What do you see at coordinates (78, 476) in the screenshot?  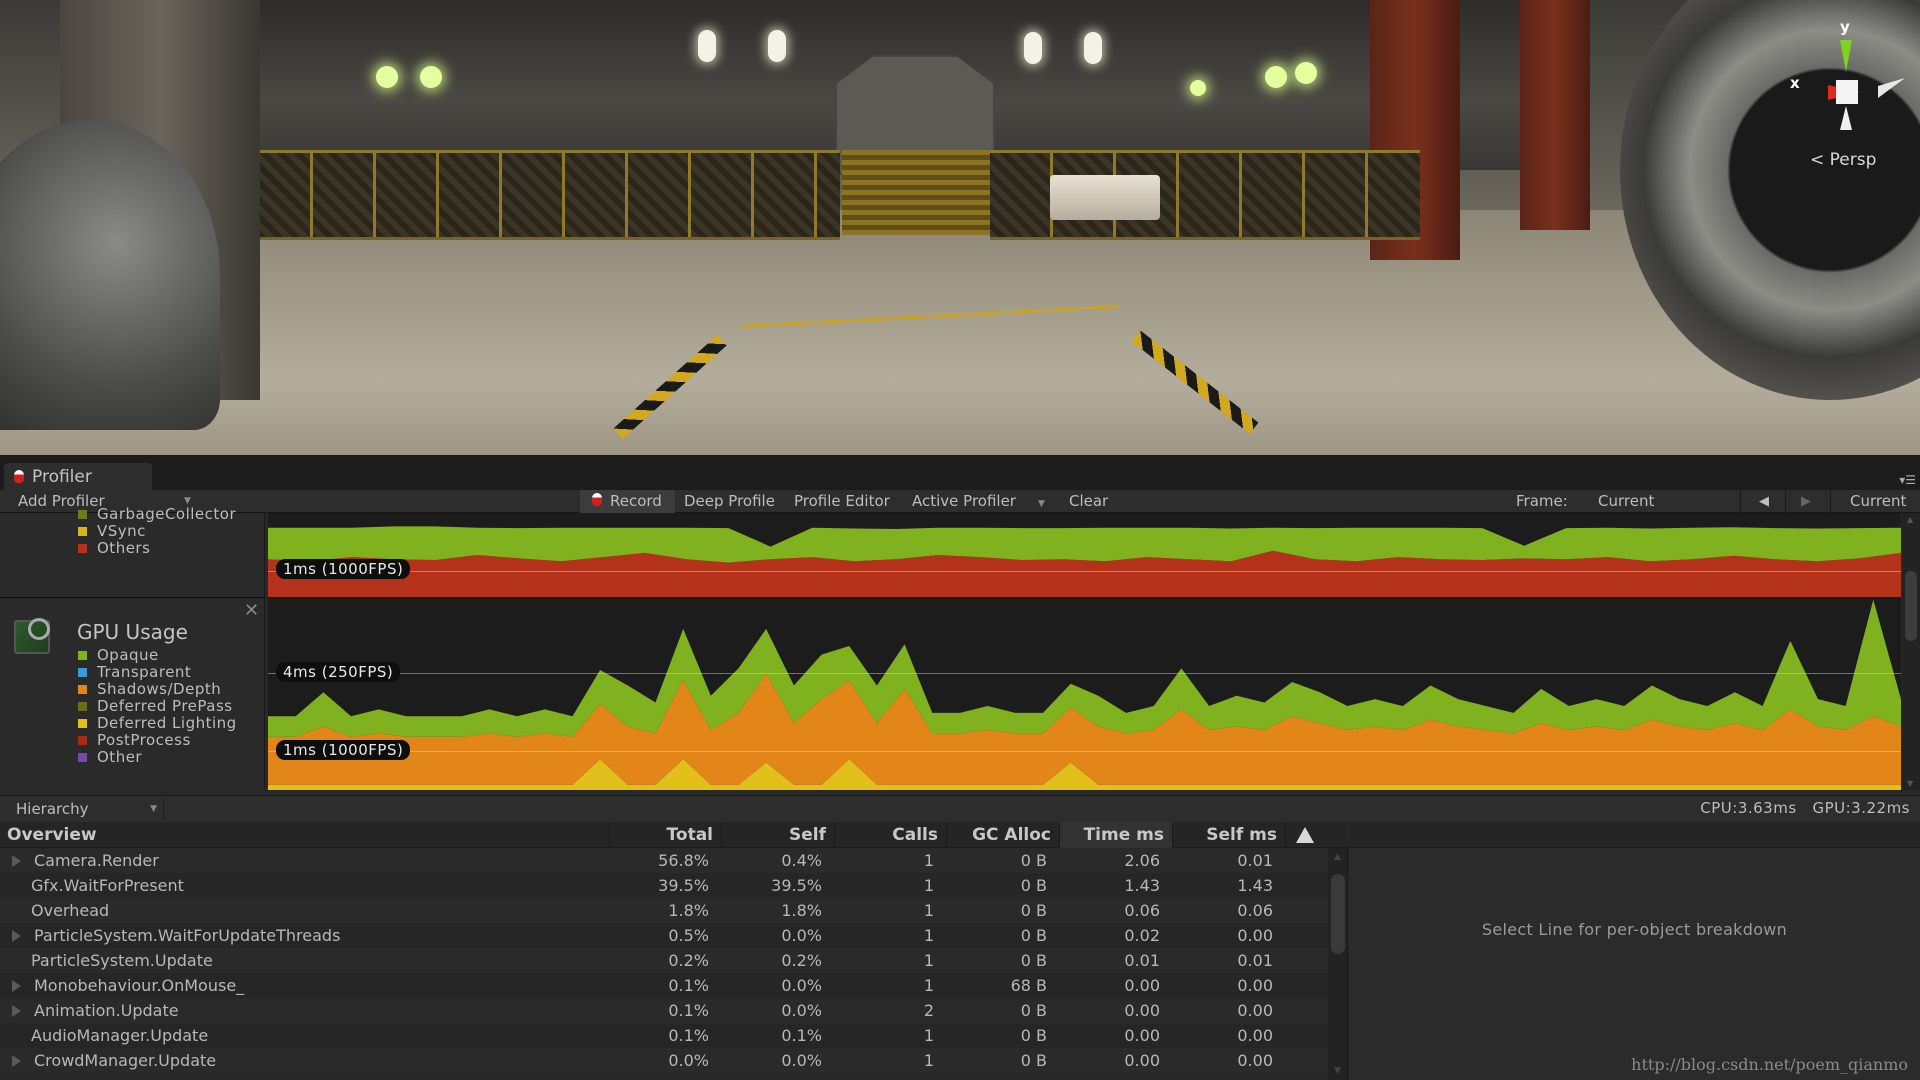 I see `tab-profiler: Profiler` at bounding box center [78, 476].